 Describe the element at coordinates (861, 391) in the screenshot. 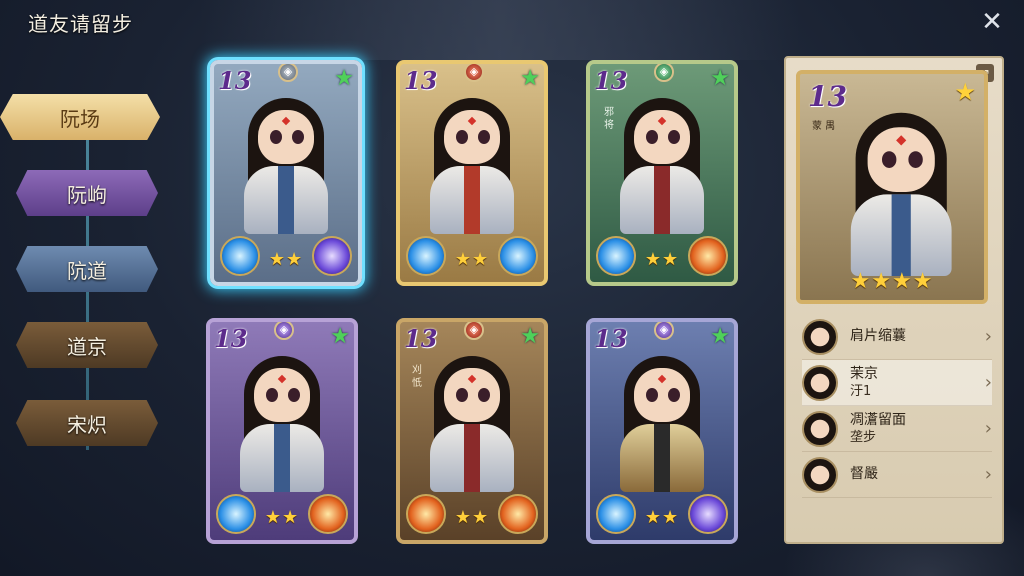

I see `list-item-subtitle: 汙1` at that location.